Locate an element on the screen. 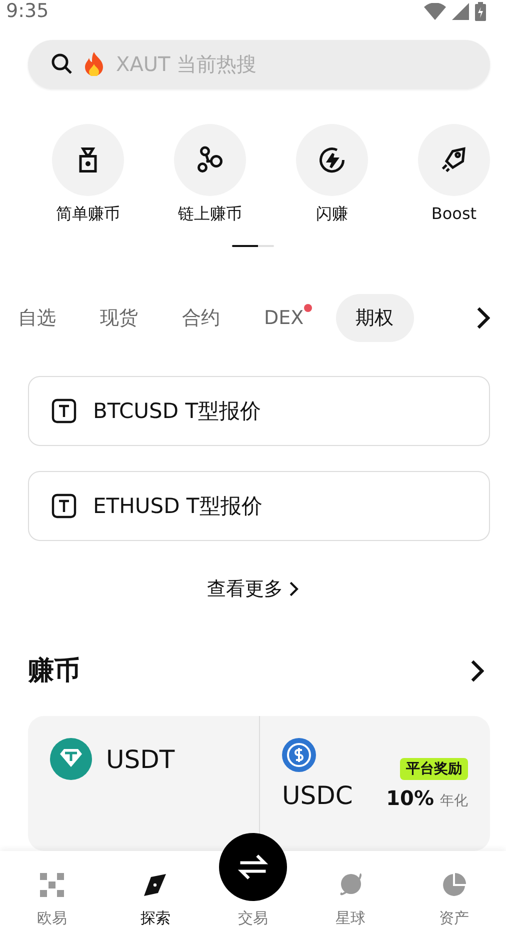  nav-tab: 探索 is located at coordinates (156, 894).